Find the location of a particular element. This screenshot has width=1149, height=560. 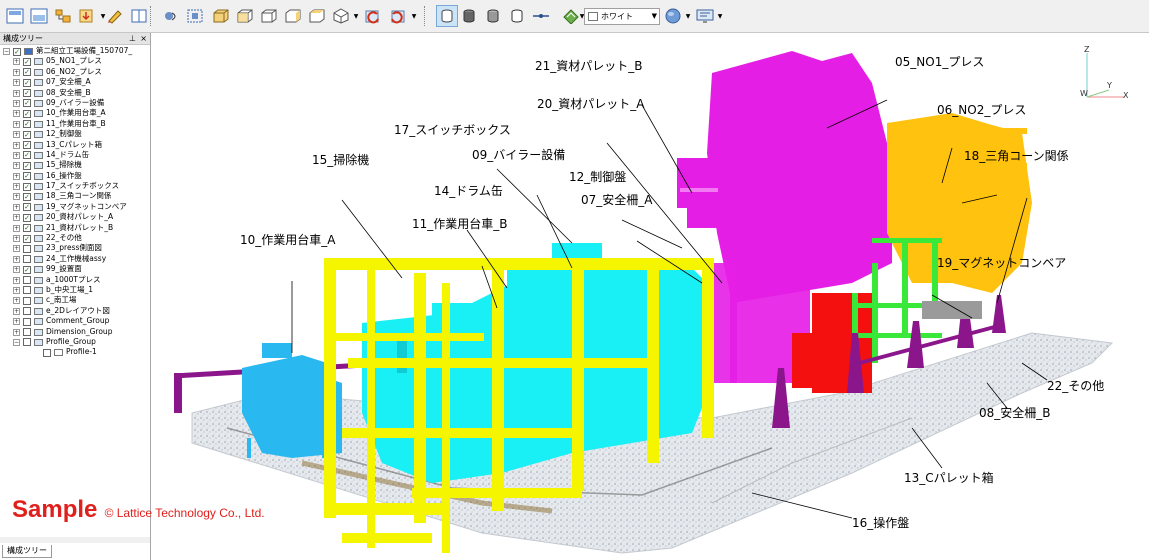

tree-item: − Profile_Group is located at coordinates (75, 342).